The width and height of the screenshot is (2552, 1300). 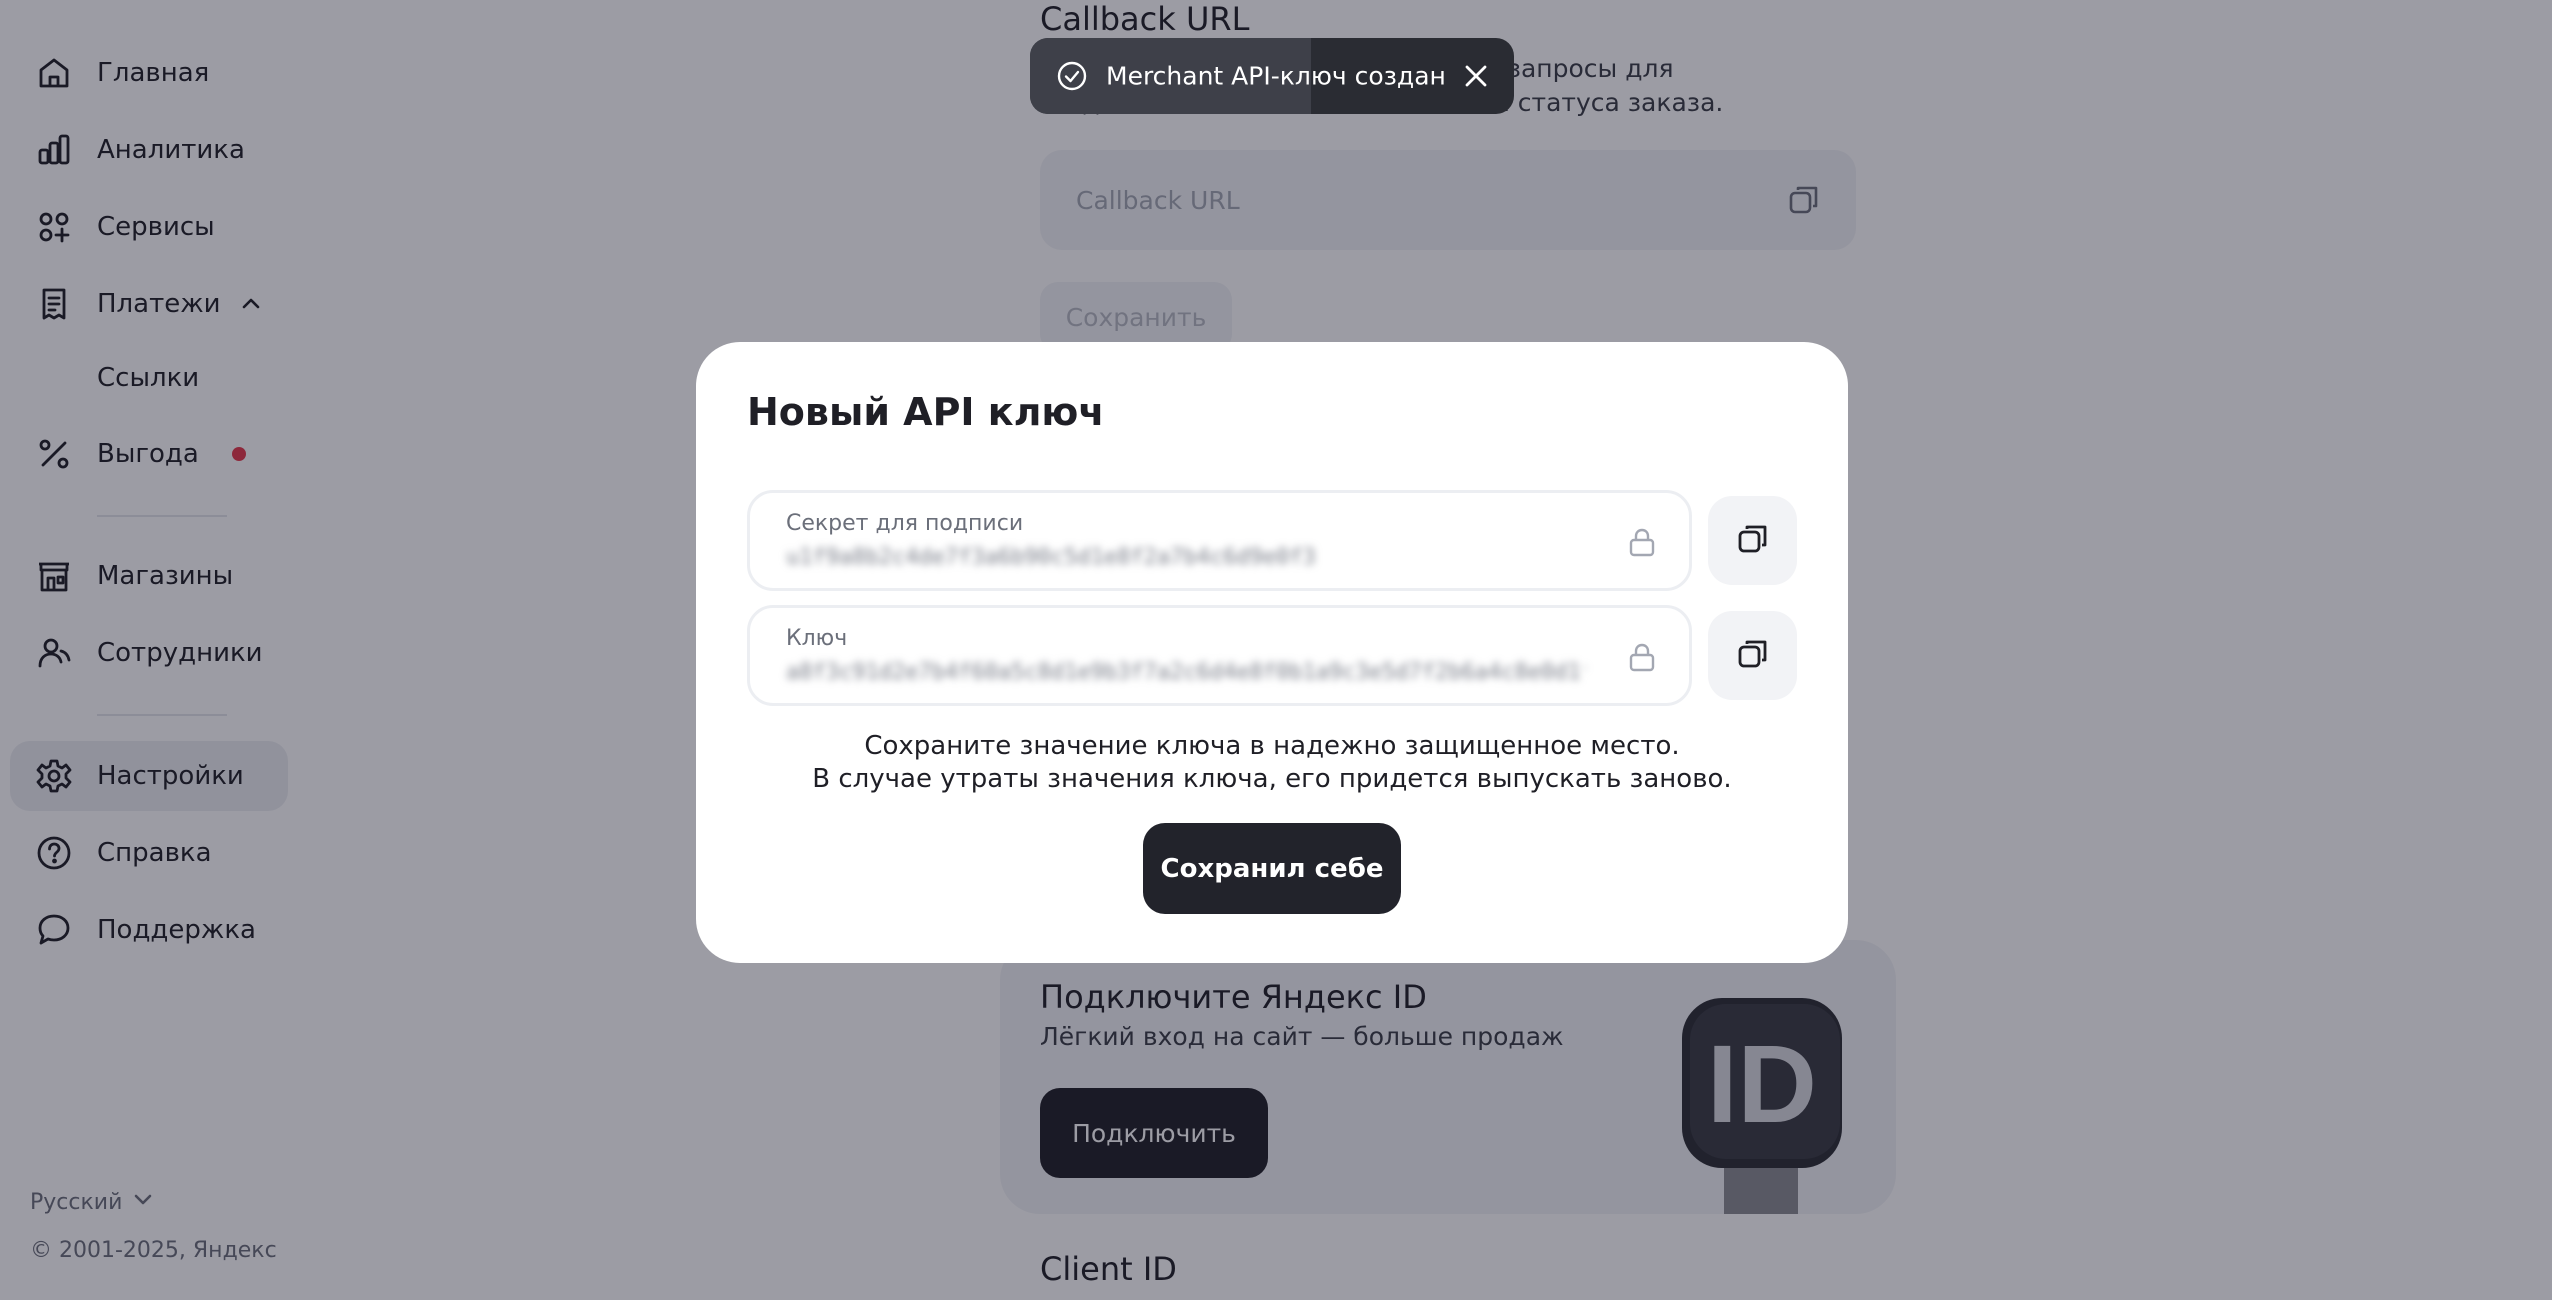 I want to click on toast-text: Merchant API-ключ создан, so click(x=1276, y=76).